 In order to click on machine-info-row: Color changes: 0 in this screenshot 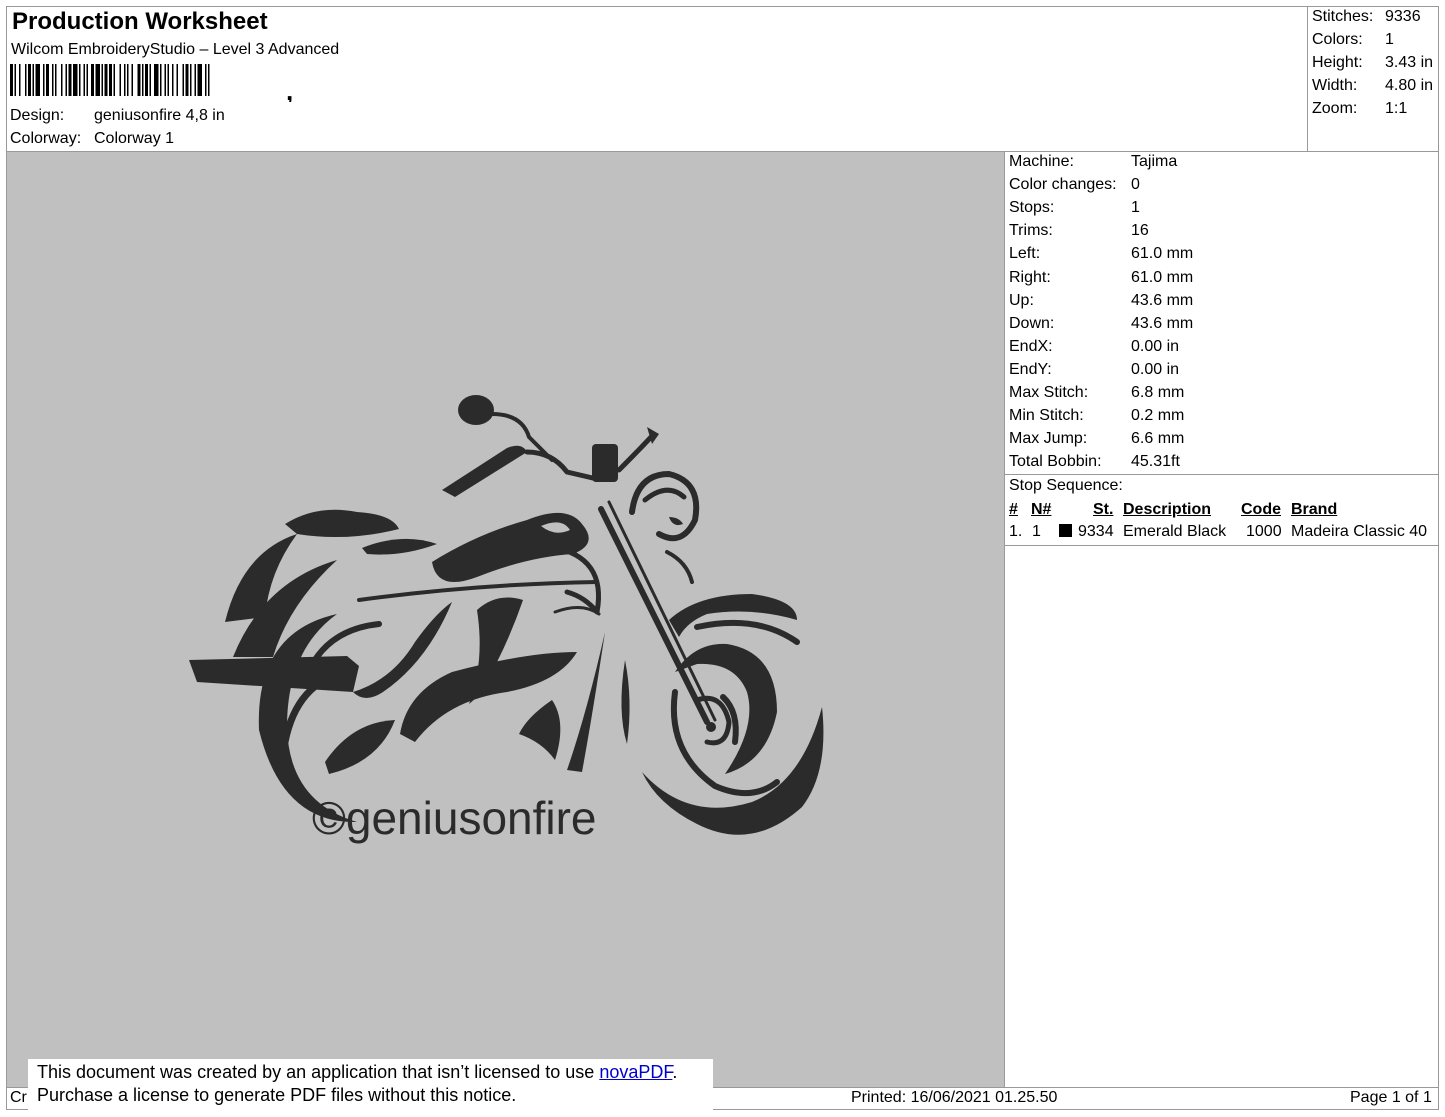, I will do `click(1074, 185)`.